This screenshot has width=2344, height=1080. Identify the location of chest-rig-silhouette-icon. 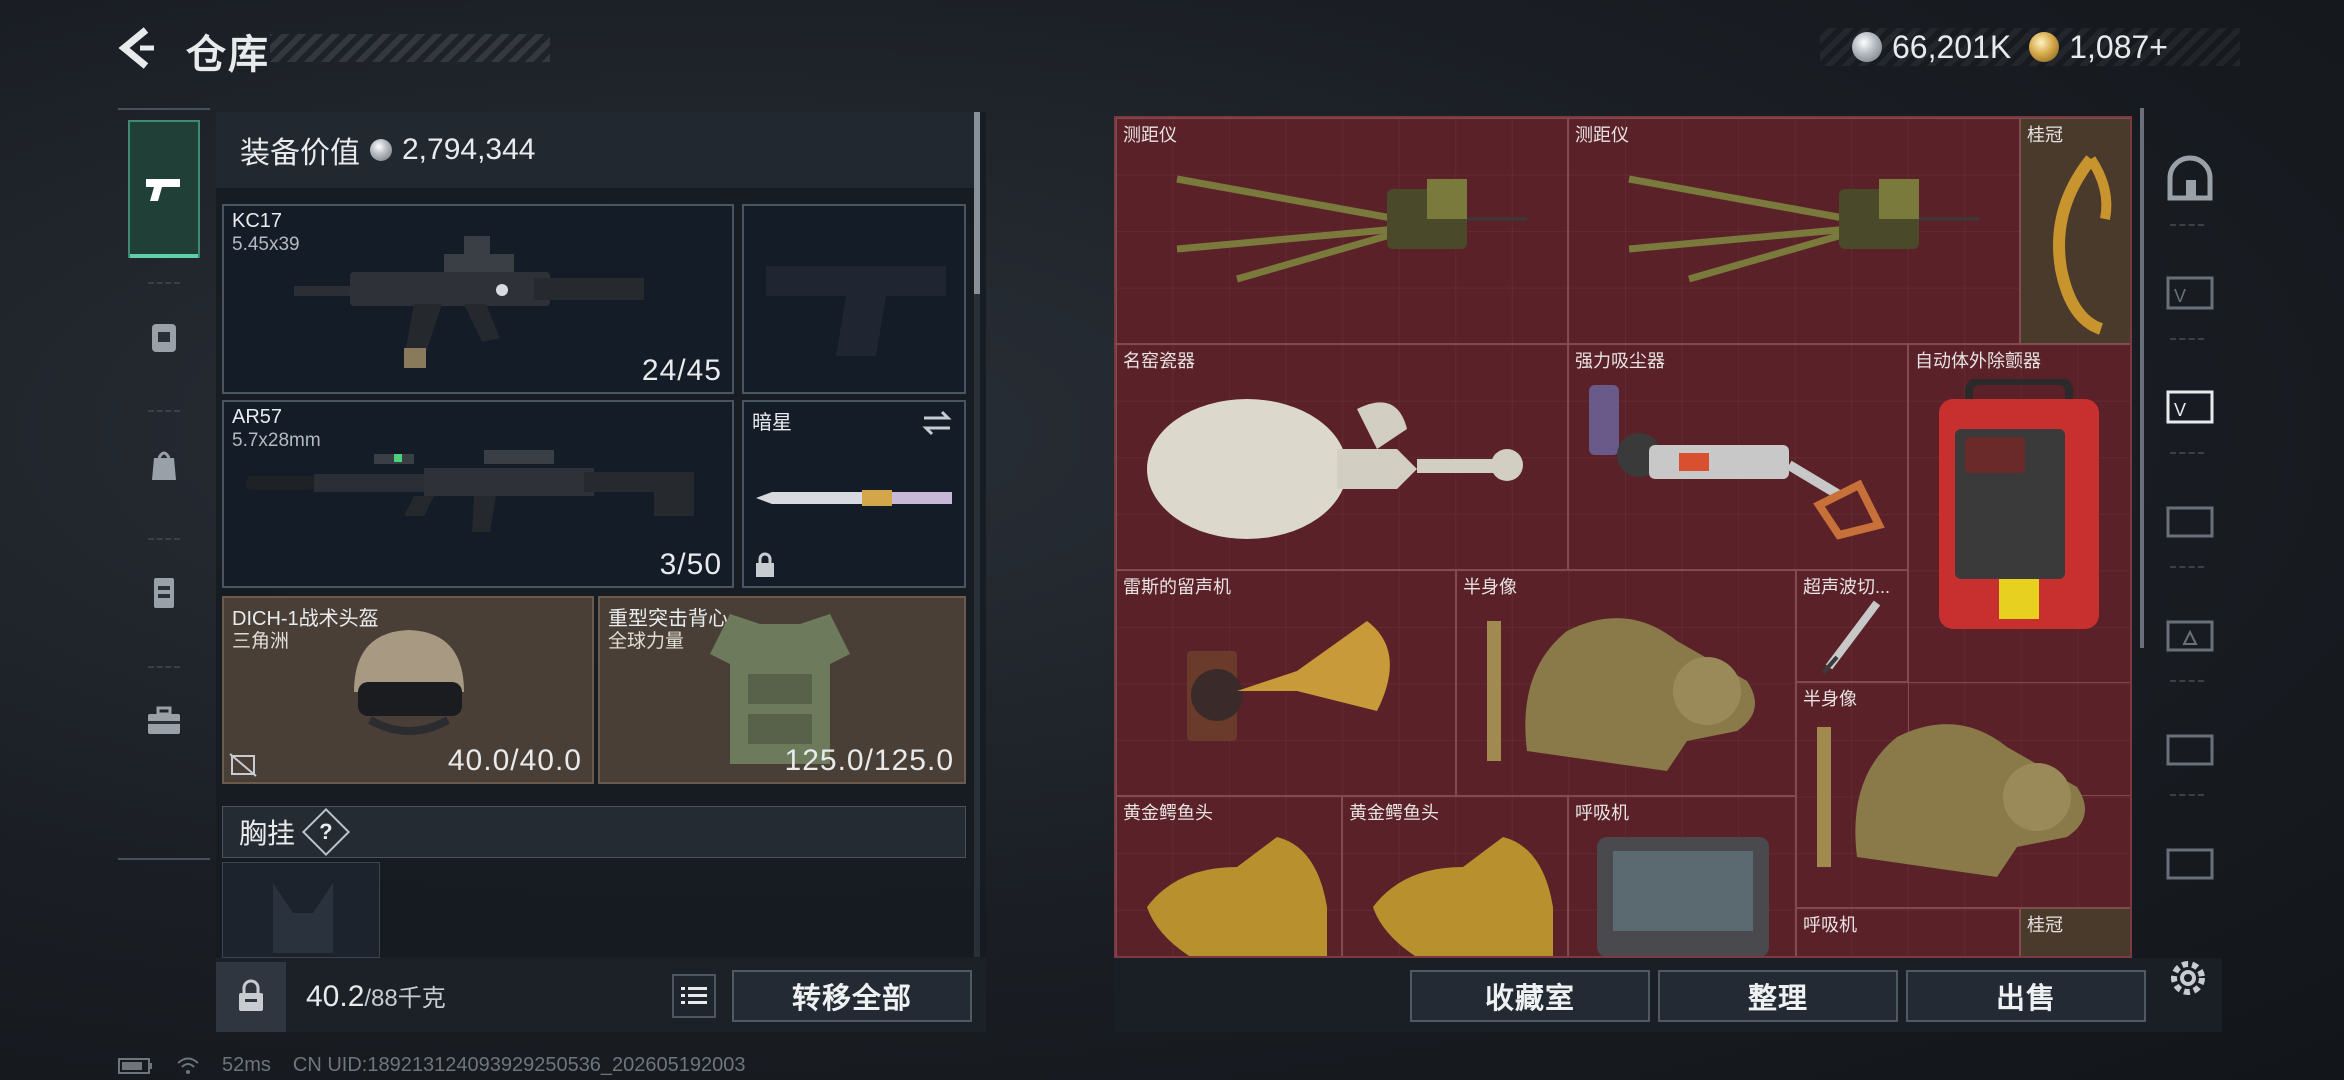
(303, 918).